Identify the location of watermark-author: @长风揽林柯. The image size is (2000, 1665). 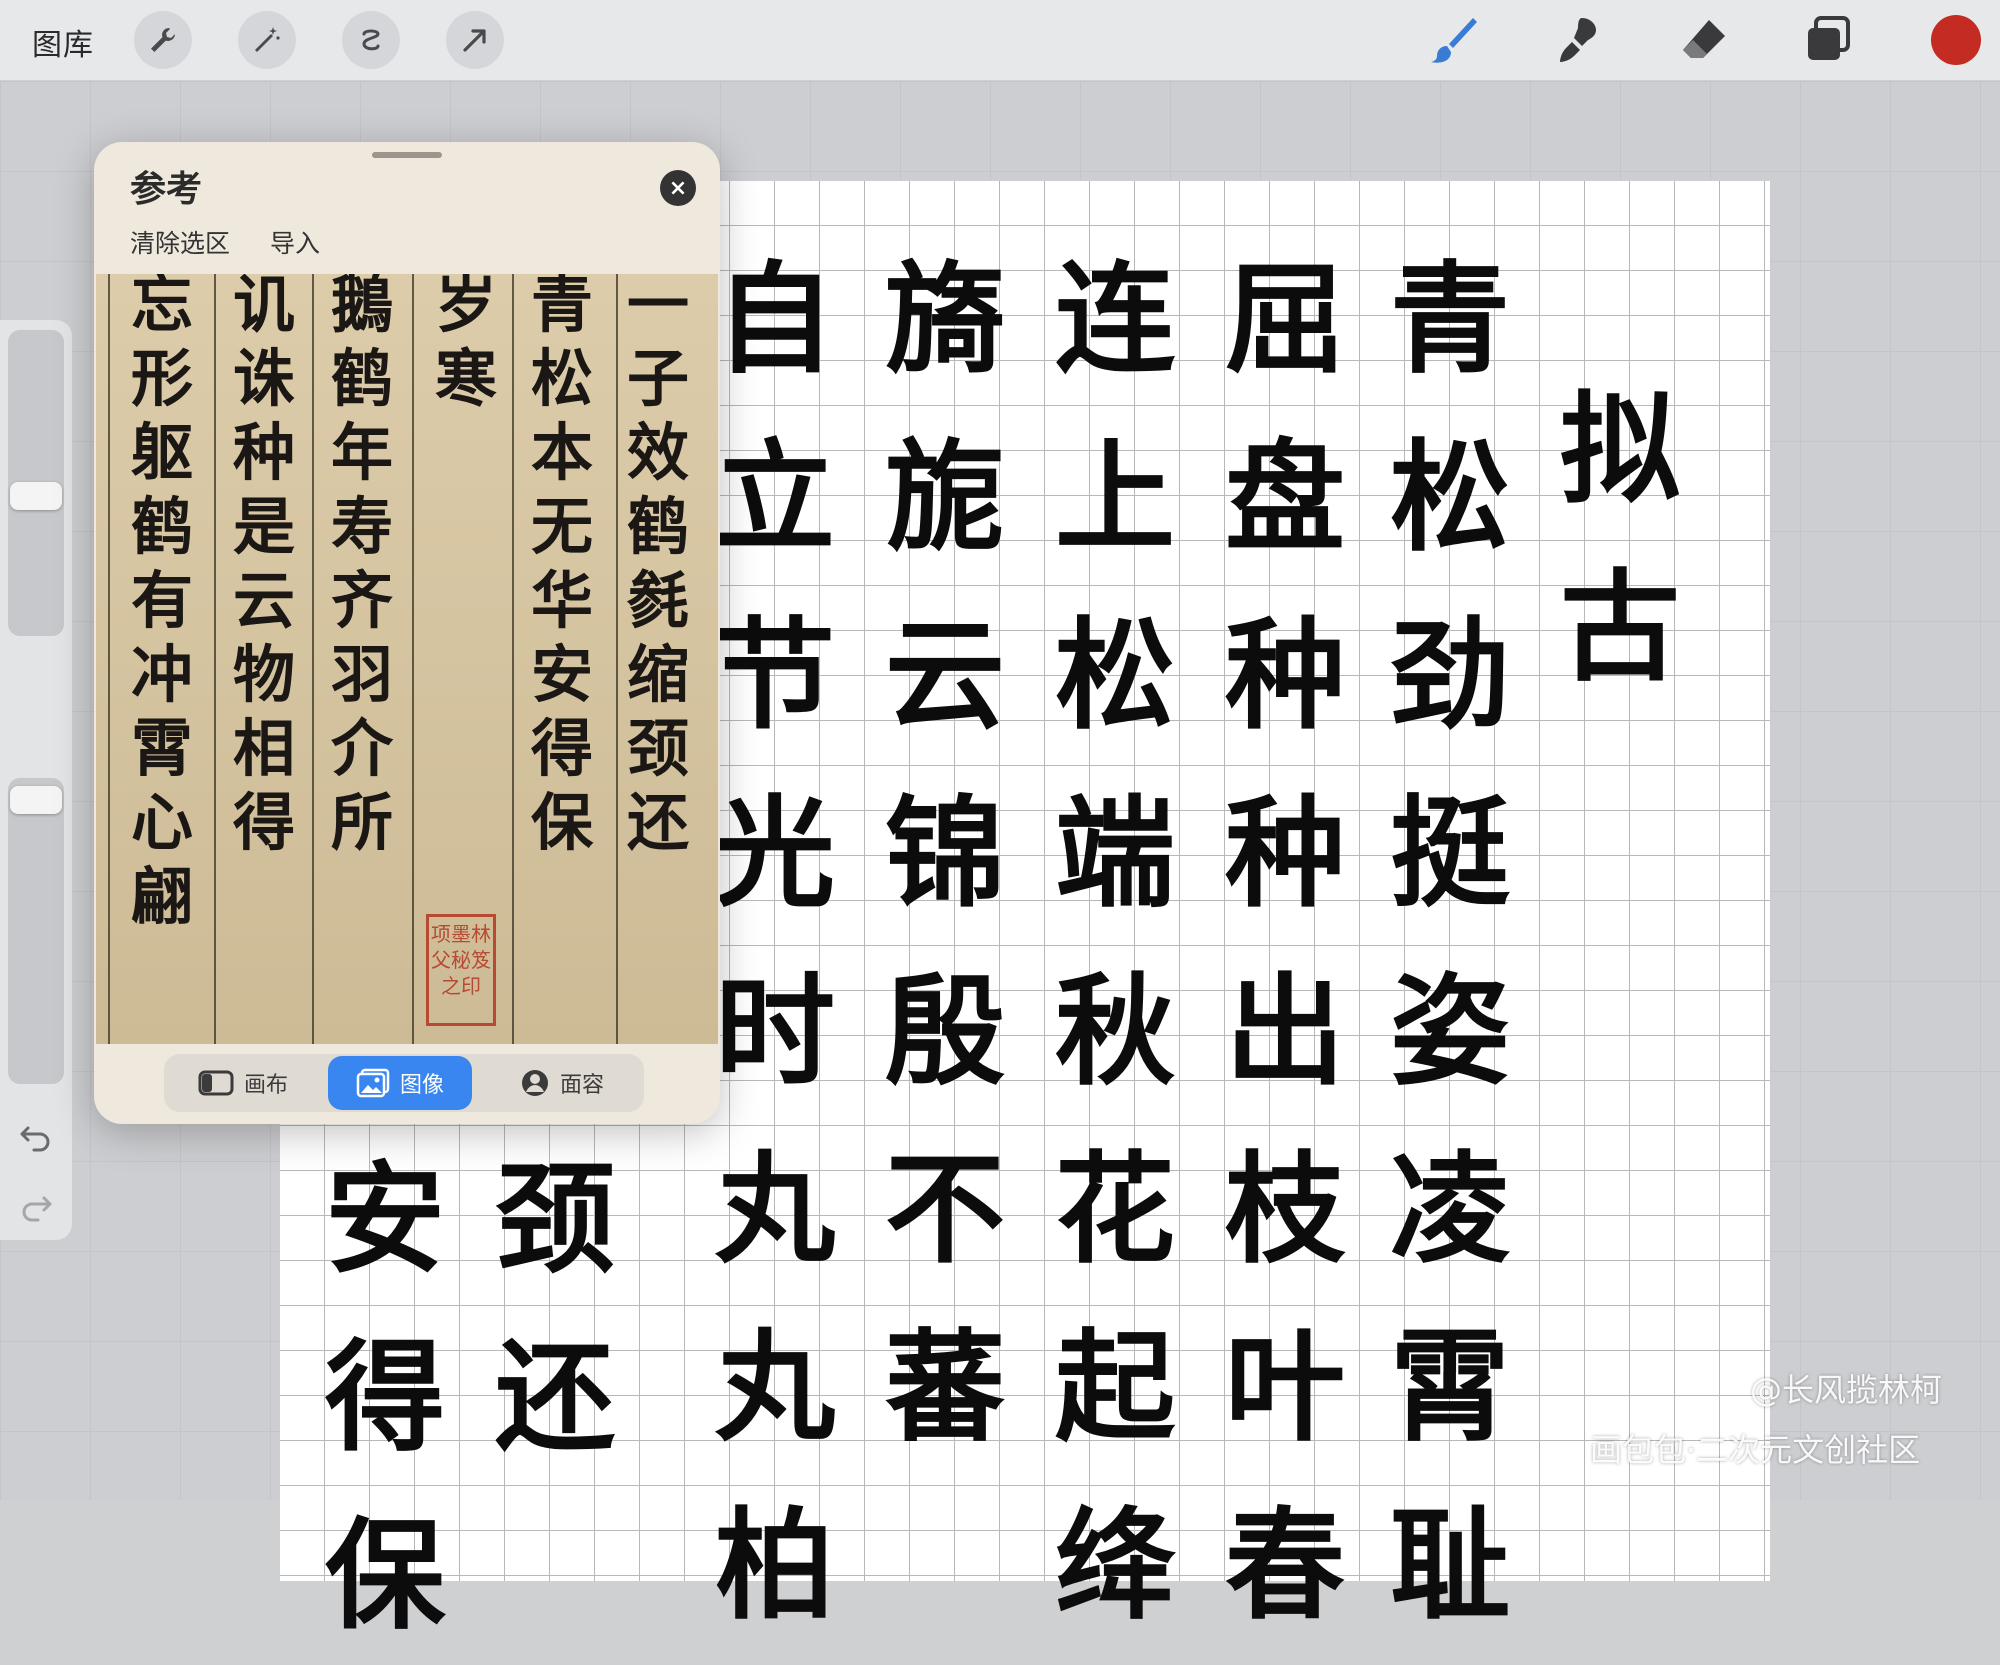
(1846, 1390).